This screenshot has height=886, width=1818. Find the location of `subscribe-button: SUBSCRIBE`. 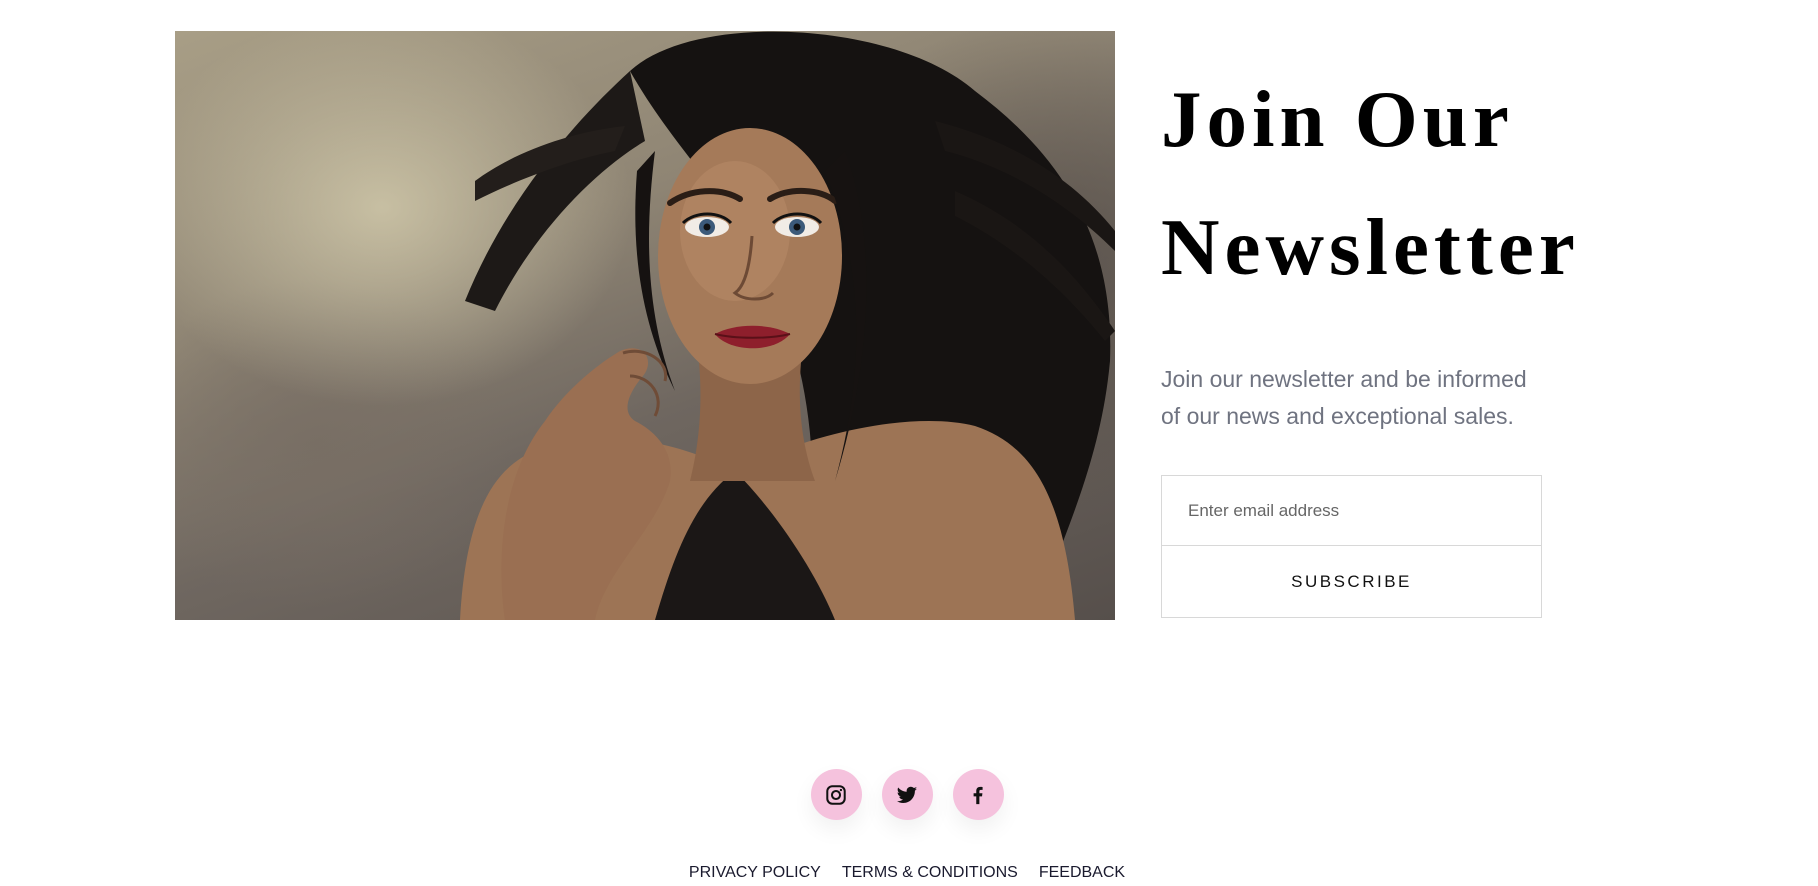

subscribe-button: SUBSCRIBE is located at coordinates (1351, 581).